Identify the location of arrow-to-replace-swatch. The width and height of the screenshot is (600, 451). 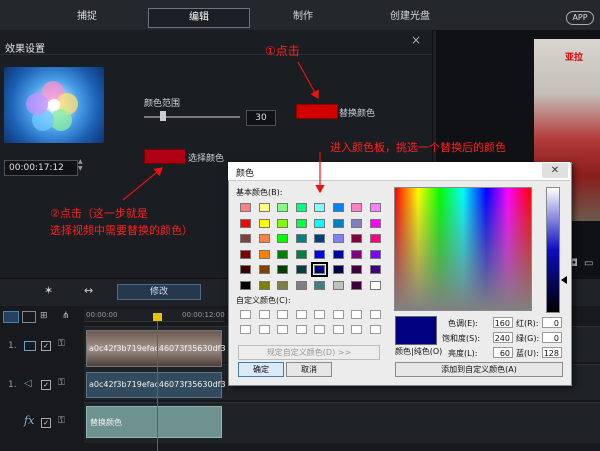
(308, 80).